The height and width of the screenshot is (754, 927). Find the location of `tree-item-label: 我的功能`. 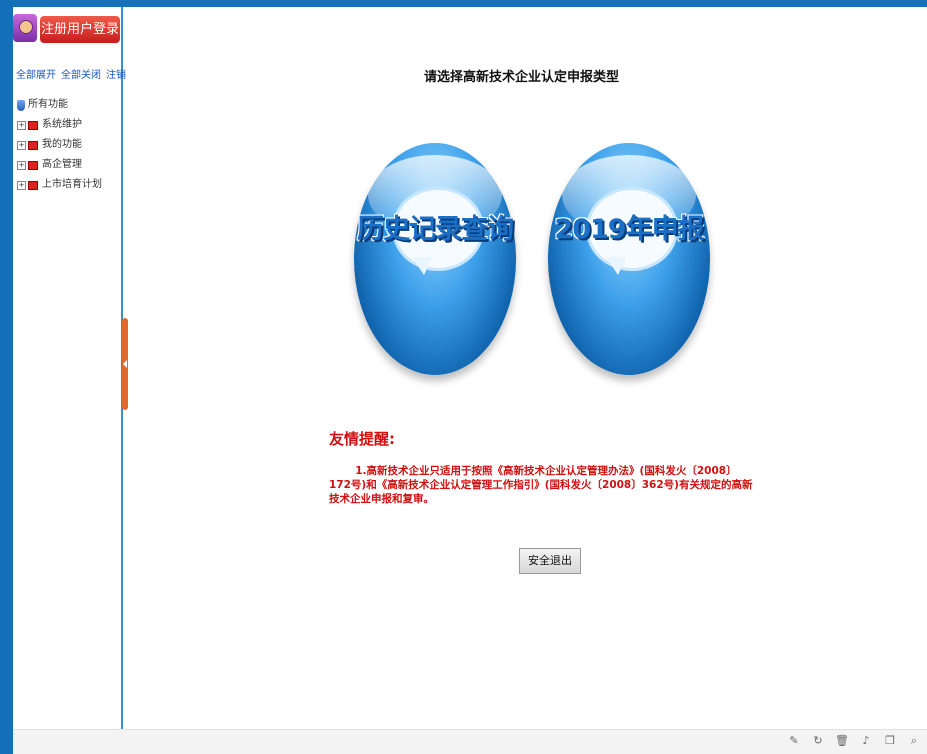

tree-item-label: 我的功能 is located at coordinates (62, 144).